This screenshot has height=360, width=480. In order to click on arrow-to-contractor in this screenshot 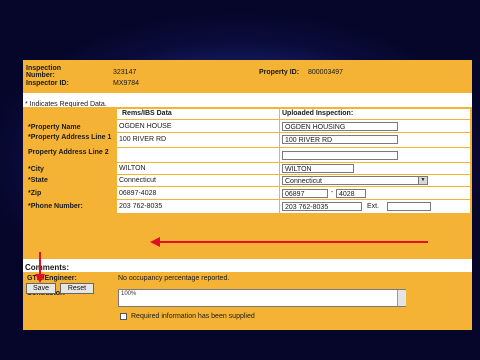, I will do `click(289, 242)`.